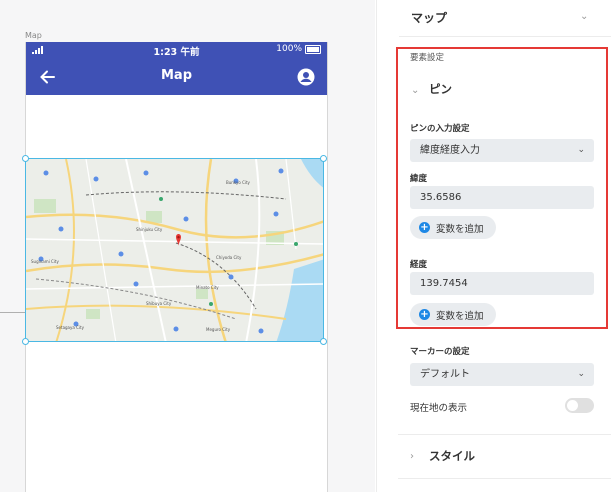 The height and width of the screenshot is (492, 611). I want to click on svg-text: Suginami City, so click(45, 261).